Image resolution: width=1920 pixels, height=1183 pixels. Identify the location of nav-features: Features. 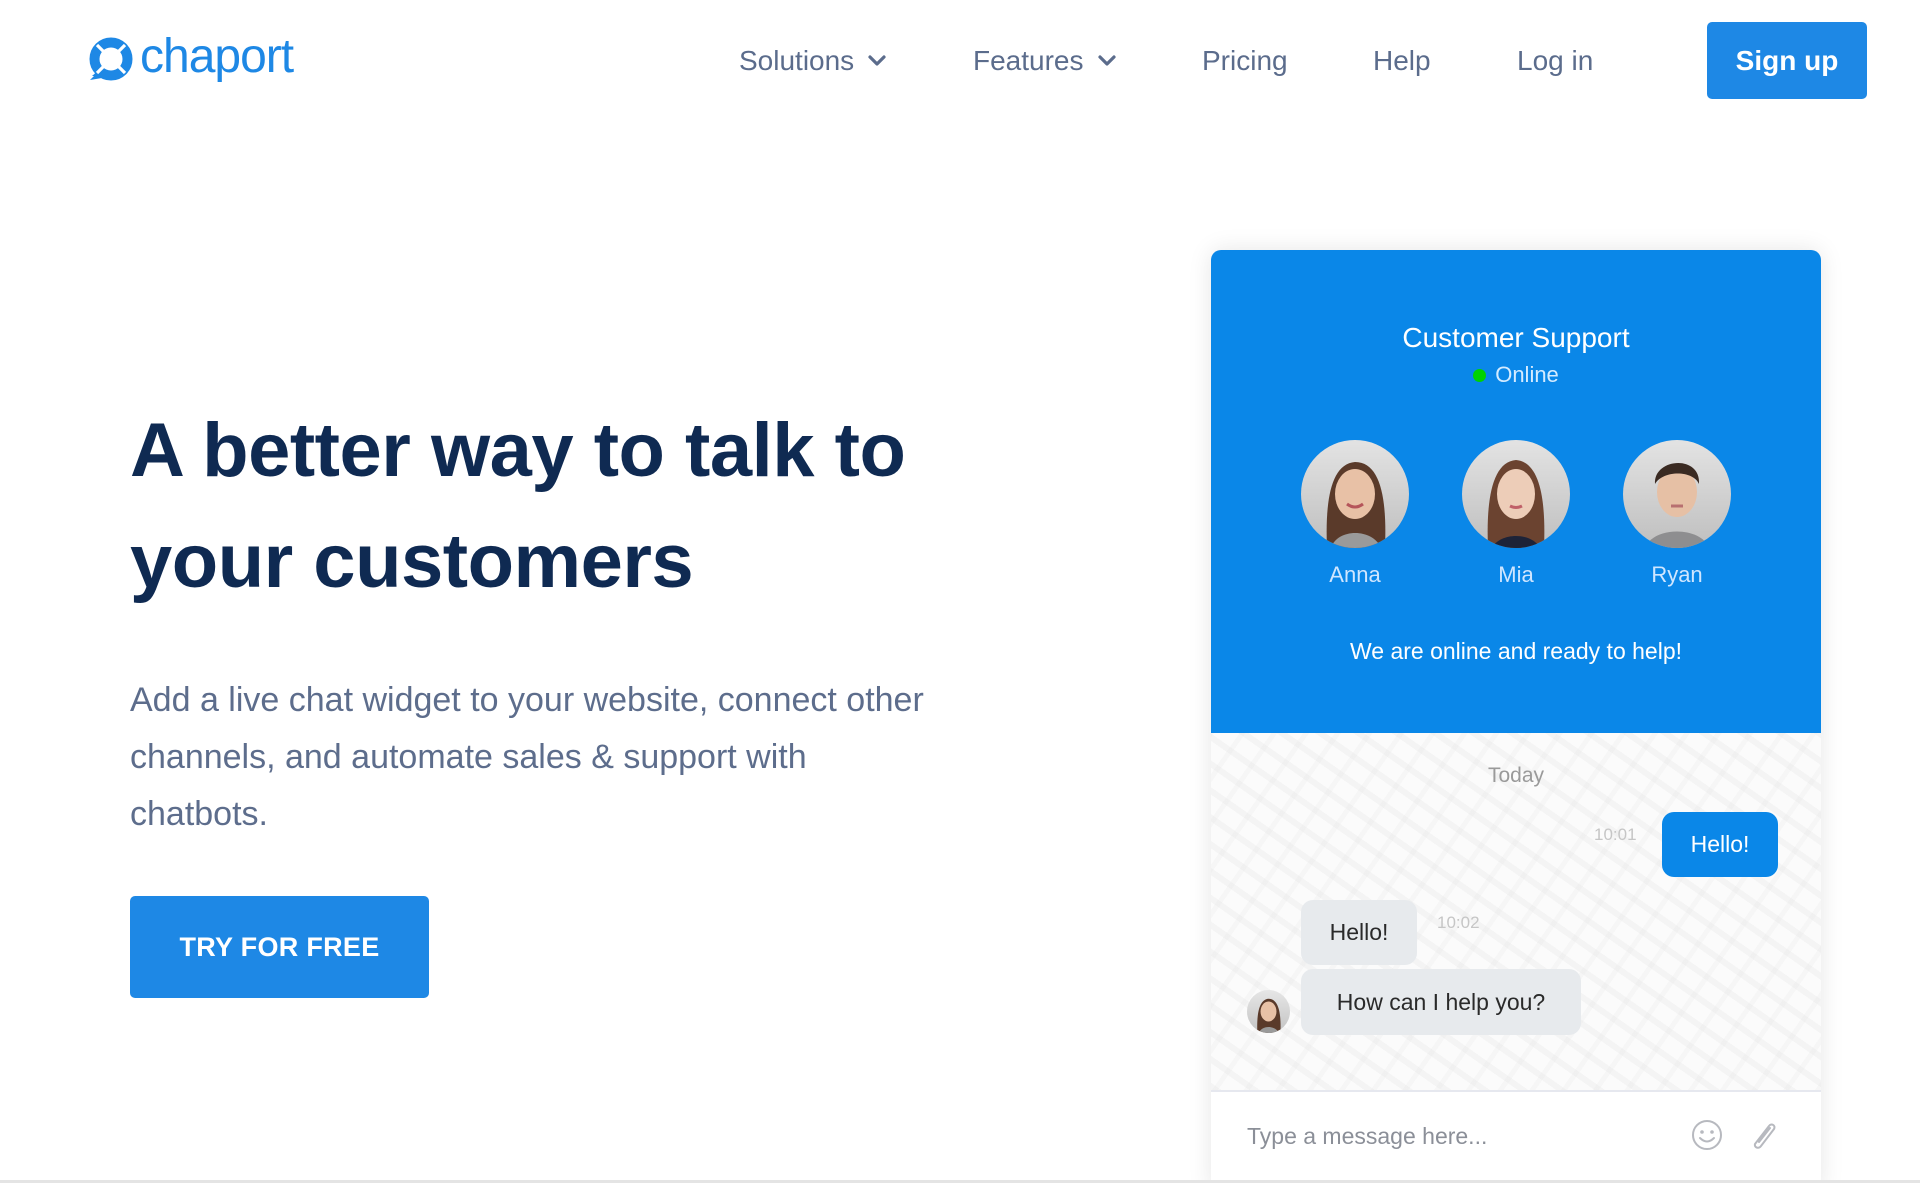
(1045, 61).